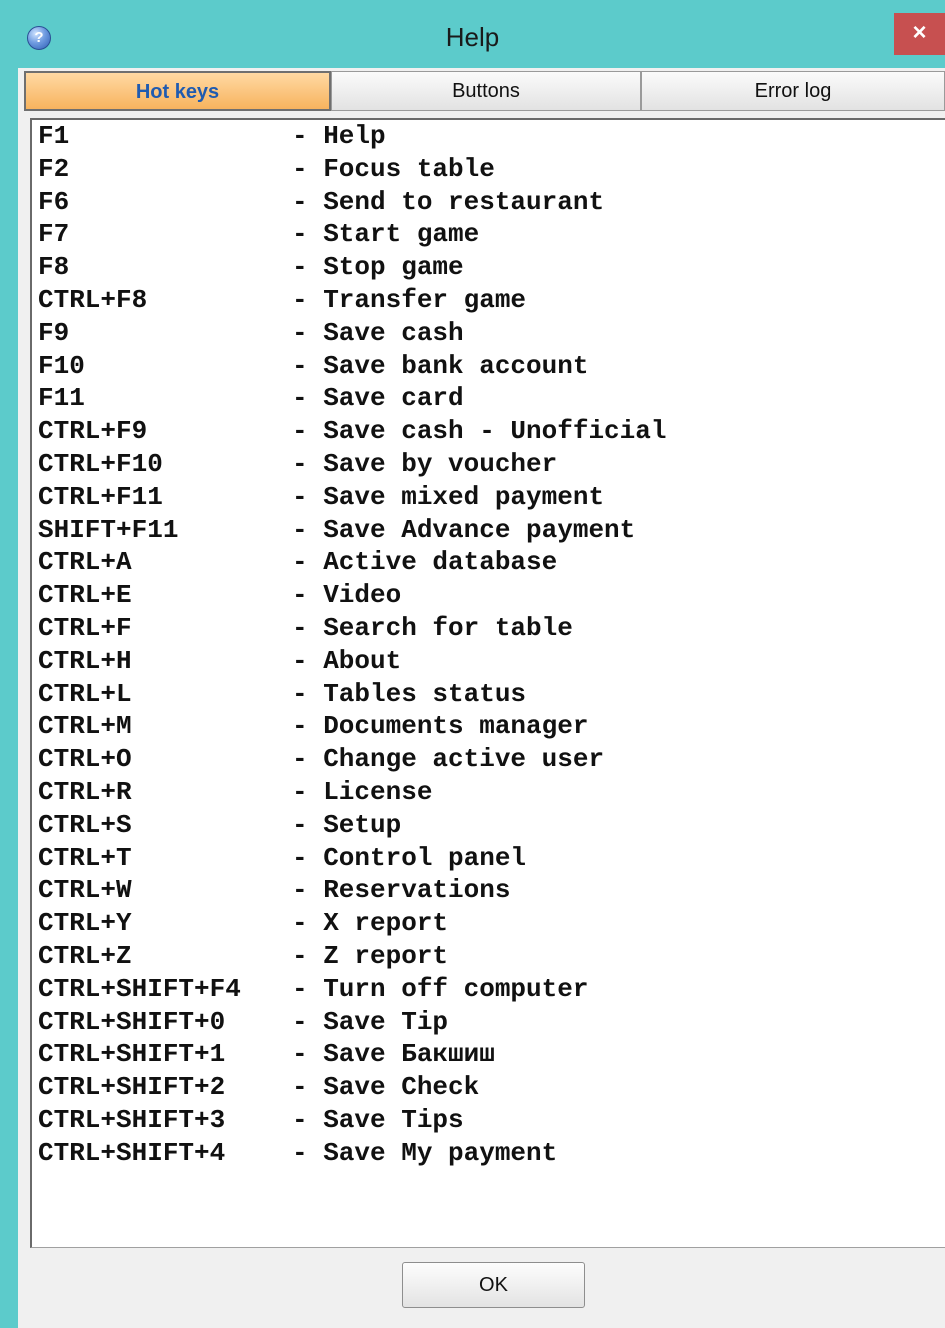  I want to click on hotkey-description: - Save bank account, so click(440, 365).